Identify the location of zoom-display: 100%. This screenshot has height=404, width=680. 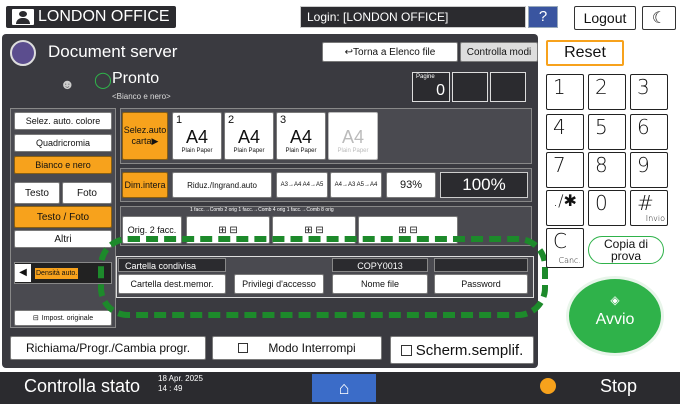
(484, 185).